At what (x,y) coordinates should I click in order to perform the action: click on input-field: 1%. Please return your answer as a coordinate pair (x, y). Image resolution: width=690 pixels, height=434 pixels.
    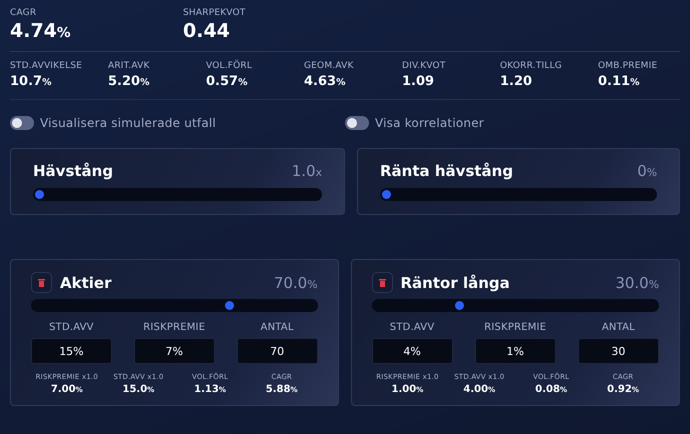
    Looking at the image, I should click on (515, 351).